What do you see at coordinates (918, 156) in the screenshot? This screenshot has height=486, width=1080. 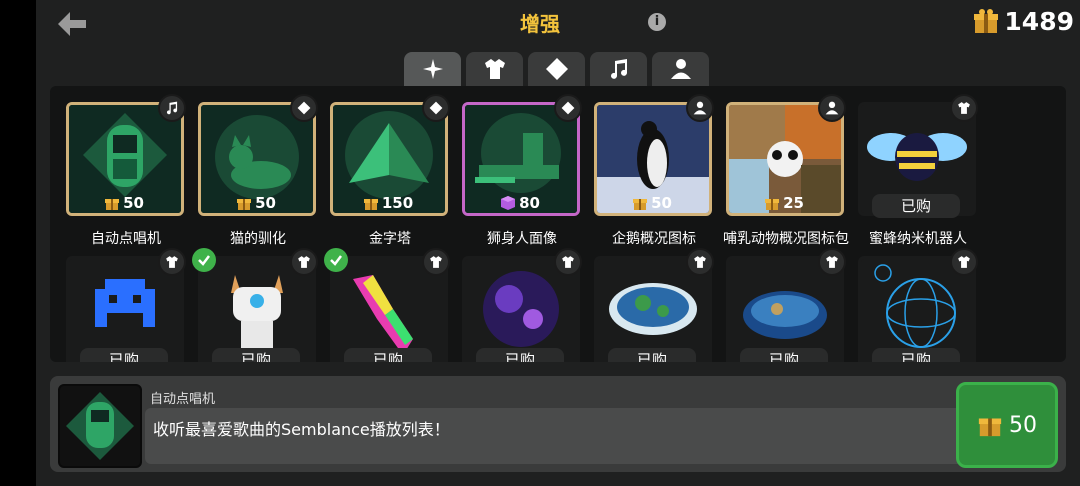 I see `item-card-bee-nanobot: 已购` at bounding box center [918, 156].